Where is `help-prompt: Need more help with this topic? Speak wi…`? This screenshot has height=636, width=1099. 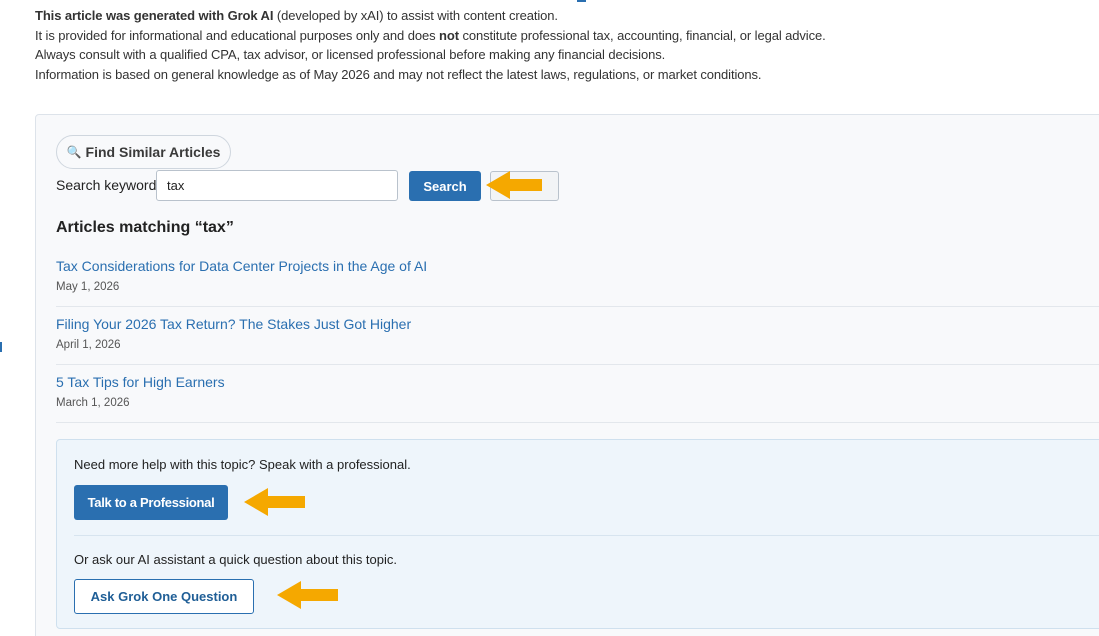 help-prompt: Need more help with this topic? Speak wi… is located at coordinates (242, 464).